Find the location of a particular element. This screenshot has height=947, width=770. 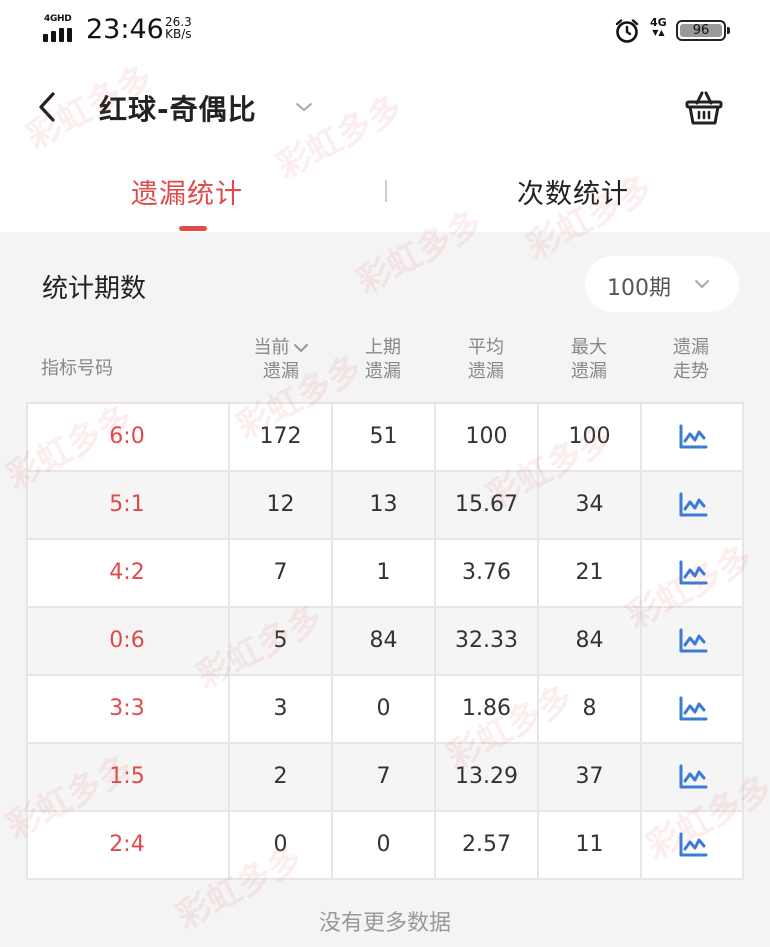

tab-bar: 遗漏统计 次数统计 is located at coordinates (385, 191).